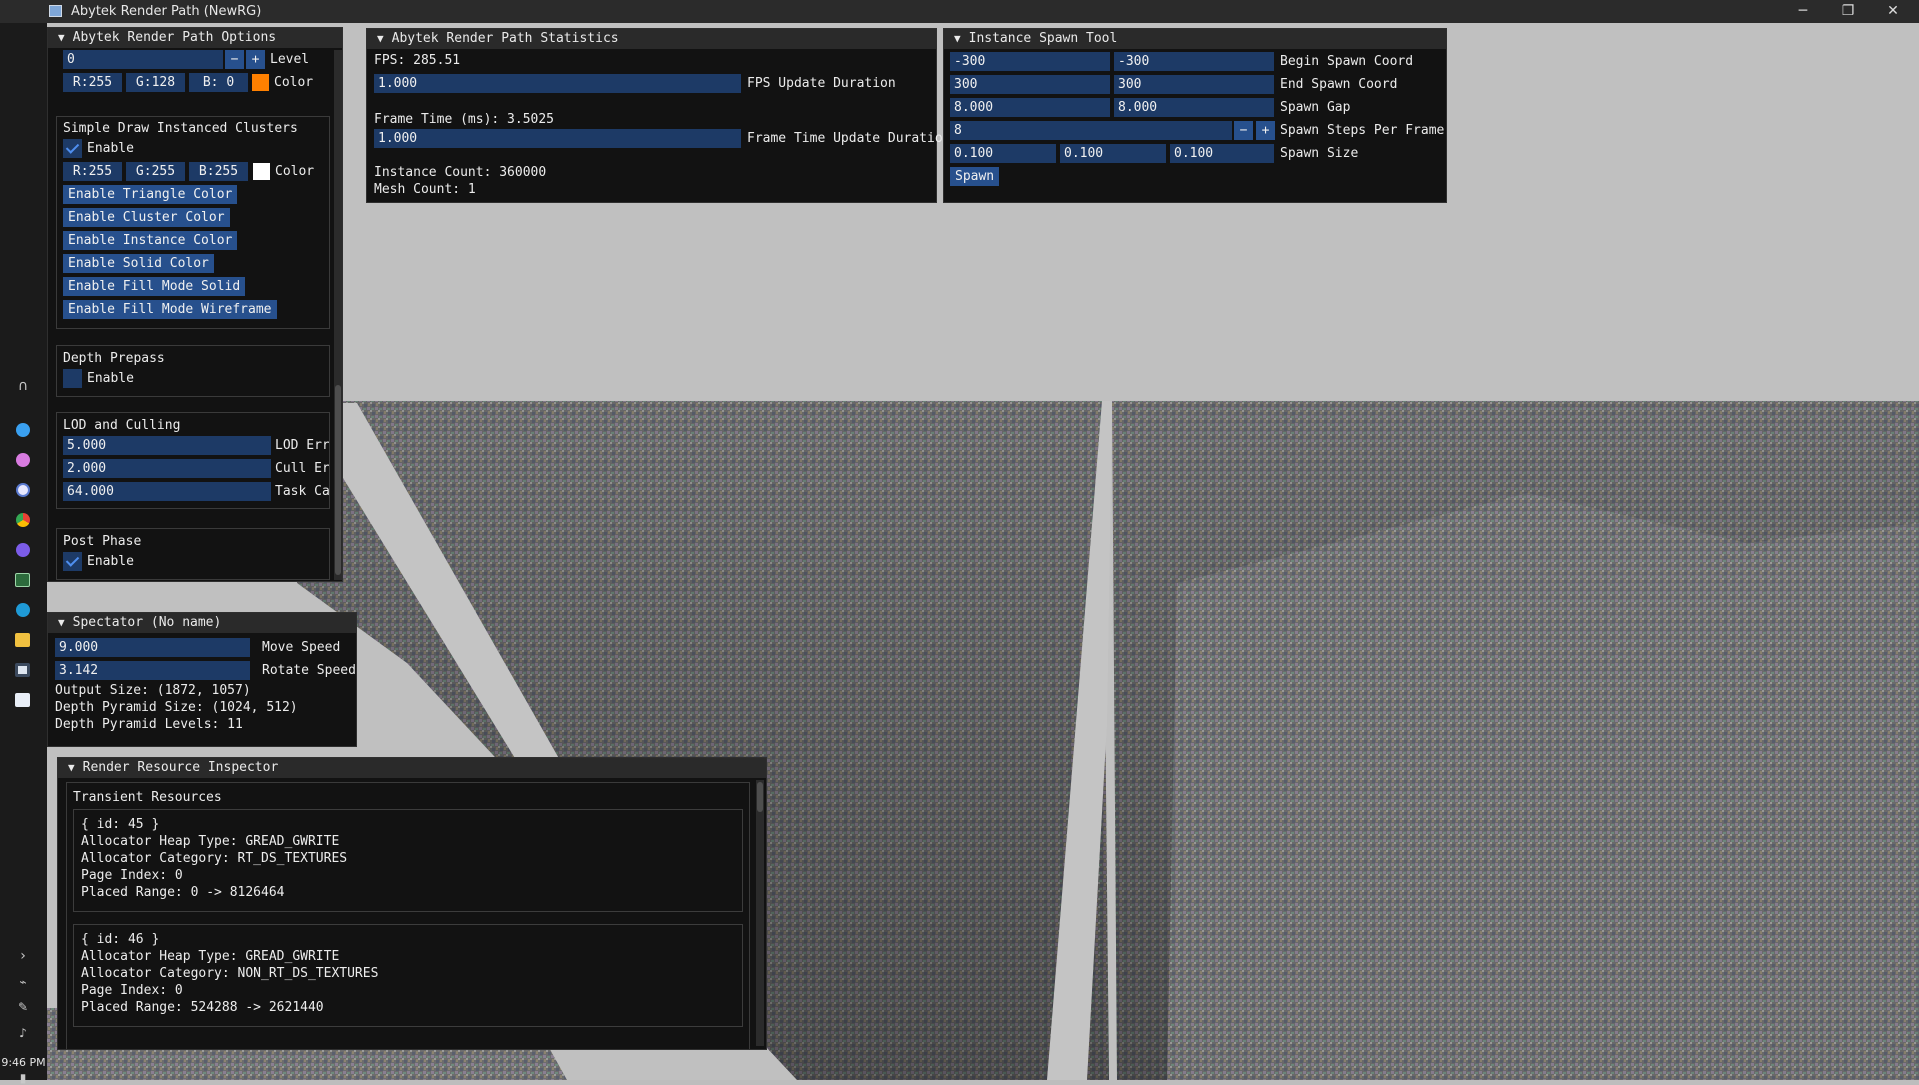 The width and height of the screenshot is (1919, 1085). What do you see at coordinates (150, 240) in the screenshot?
I see `enable-instance-color-button: Enable Instance Color` at bounding box center [150, 240].